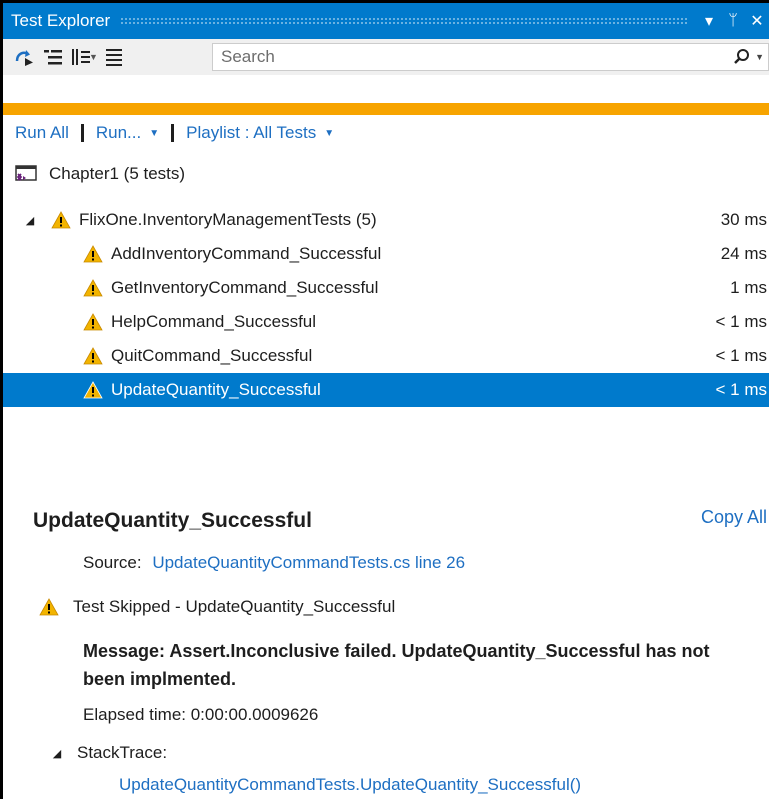 Image resolution: width=769 pixels, height=799 pixels. I want to click on command-bar: Run All Run... ▼ Playlist : All Tests ▼, so click(386, 133).